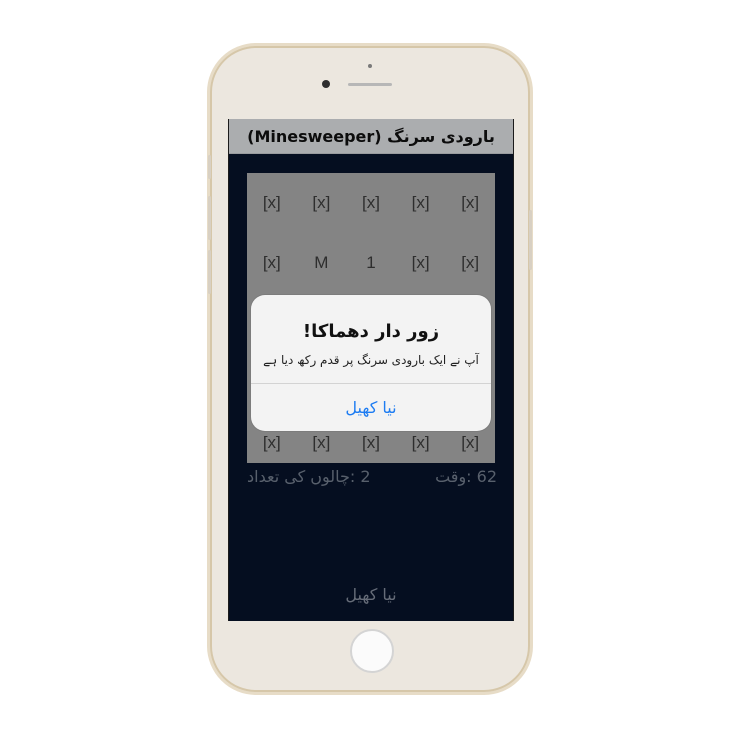 The width and height of the screenshot is (740, 740). What do you see at coordinates (371, 594) in the screenshot?
I see `new-game-button: نیا کھیل` at bounding box center [371, 594].